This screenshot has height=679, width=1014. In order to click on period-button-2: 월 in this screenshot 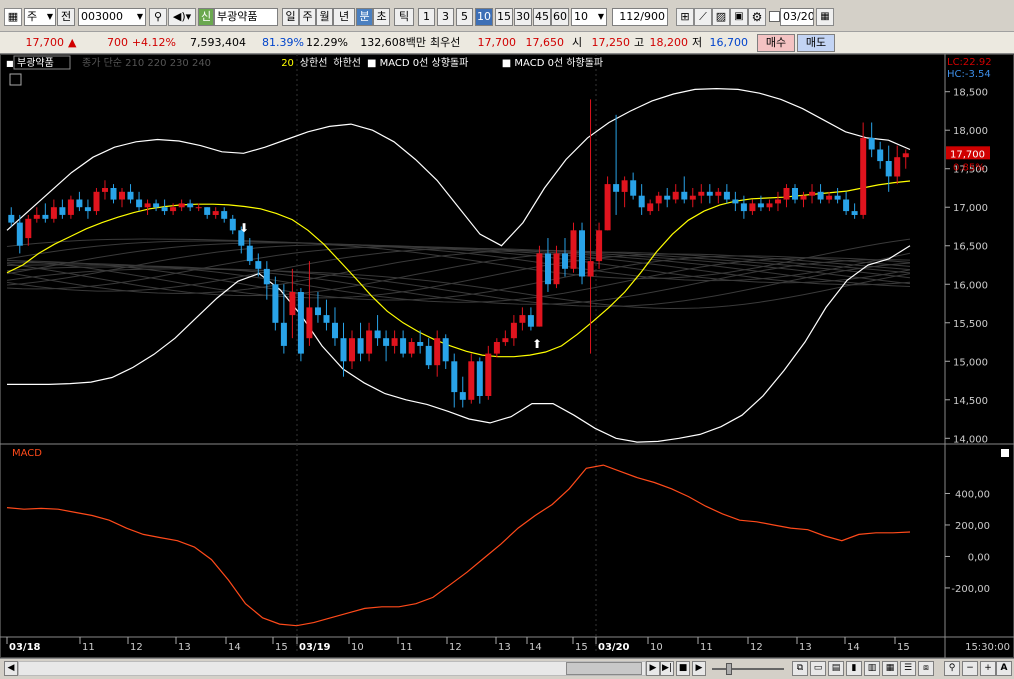, I will do `click(324, 17)`.